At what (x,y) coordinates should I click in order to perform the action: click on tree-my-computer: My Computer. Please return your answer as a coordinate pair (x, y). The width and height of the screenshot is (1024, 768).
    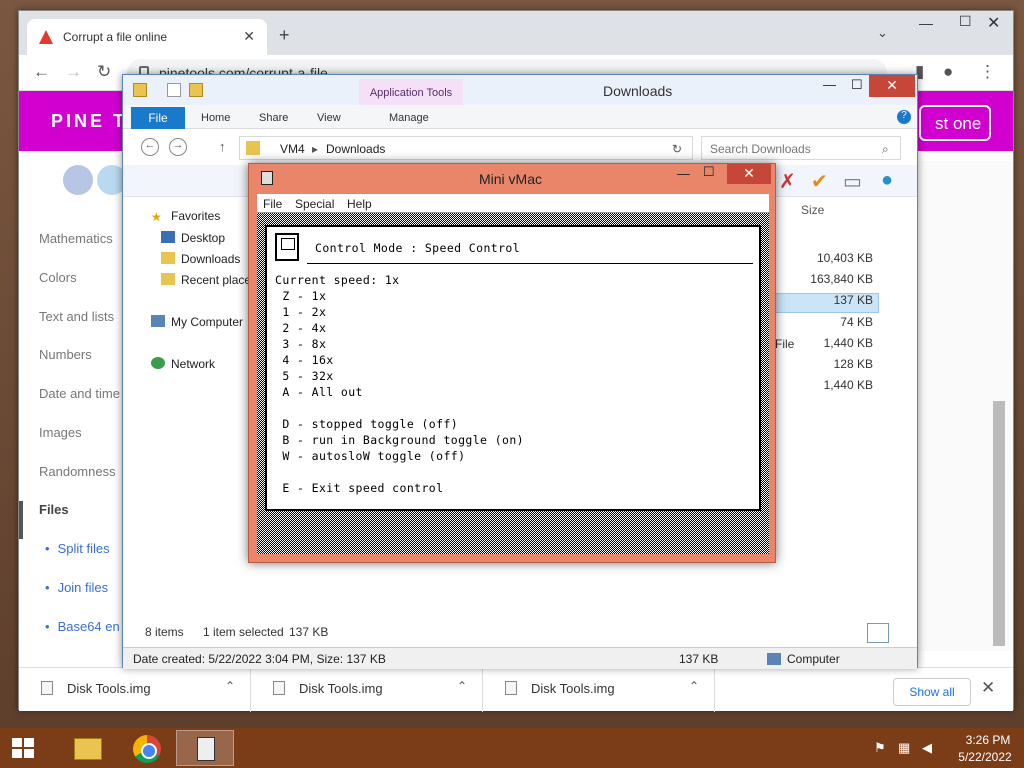
    Looking at the image, I should click on (197, 322).